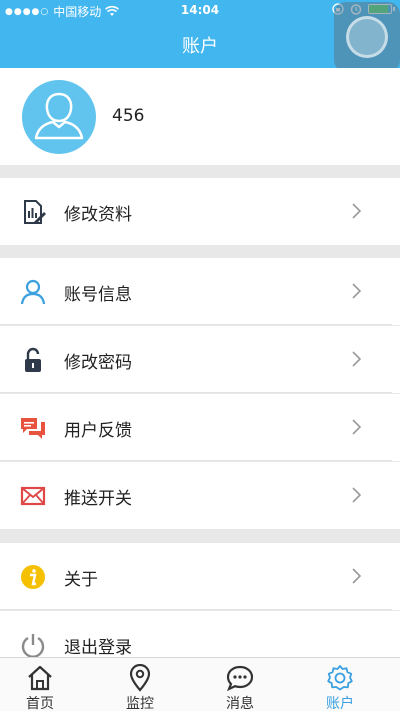 This screenshot has width=400, height=711. What do you see at coordinates (35, 212) in the screenshot?
I see `edit-document-icon` at bounding box center [35, 212].